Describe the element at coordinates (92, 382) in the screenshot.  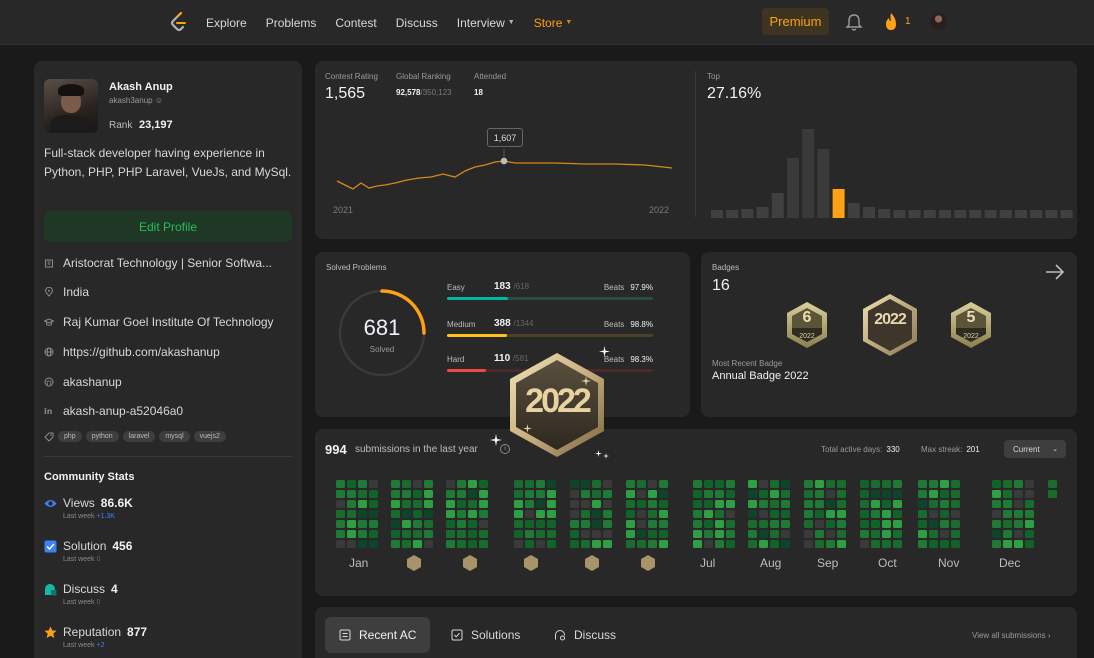
I see `github-link: akashanup` at that location.